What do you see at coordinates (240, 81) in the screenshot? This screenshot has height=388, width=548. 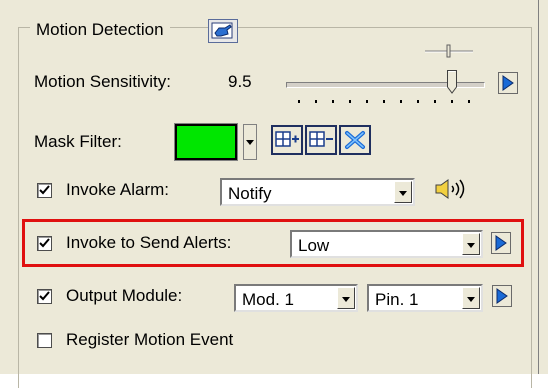 I see `motion-sensitivity-value: 9.5` at bounding box center [240, 81].